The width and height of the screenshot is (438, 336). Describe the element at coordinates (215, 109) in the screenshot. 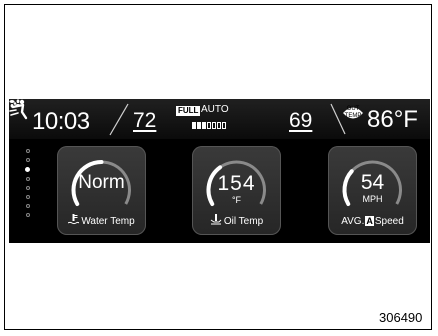

I see `auto-label: AUTO` at that location.